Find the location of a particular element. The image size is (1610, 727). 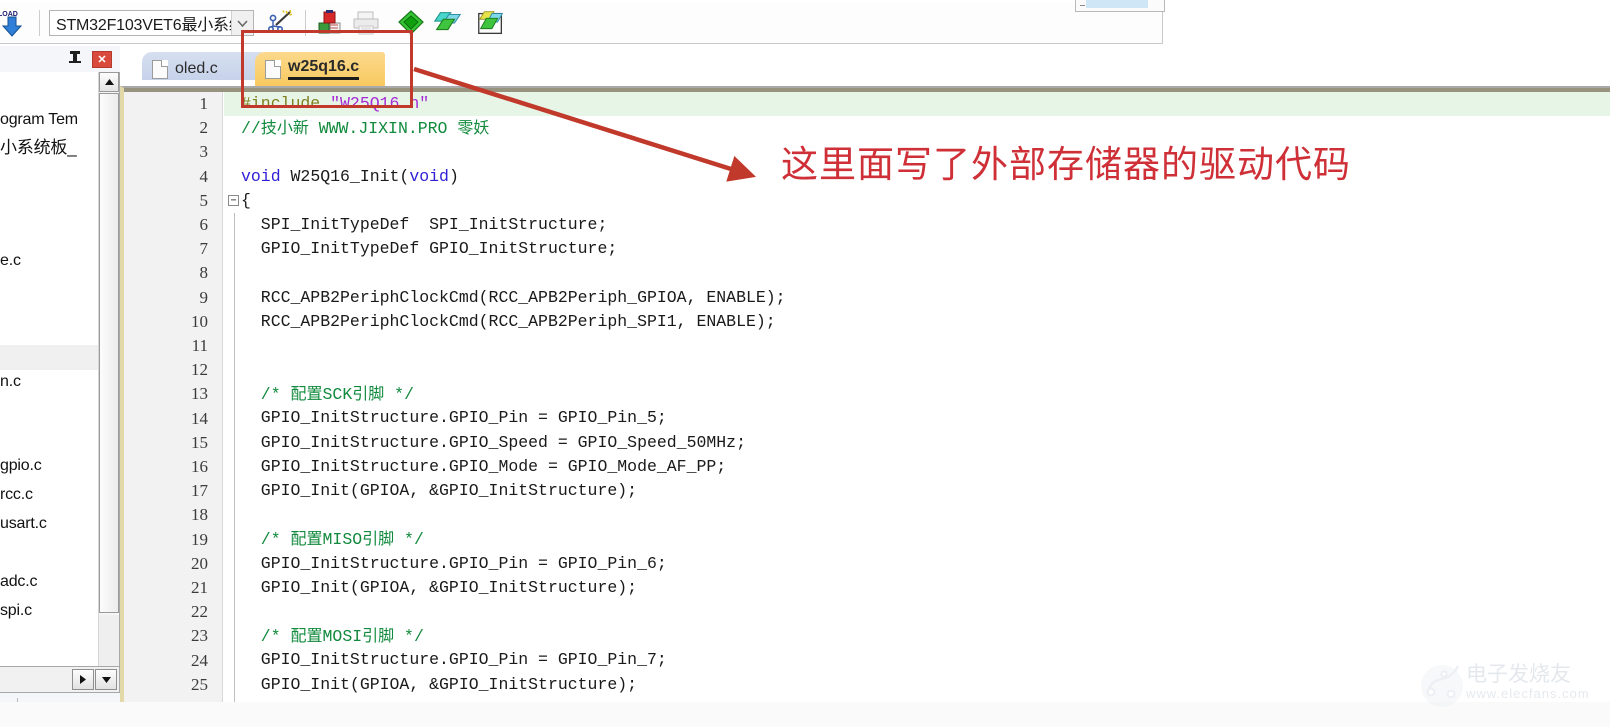

close-icon: ✕ is located at coordinates (102, 59).